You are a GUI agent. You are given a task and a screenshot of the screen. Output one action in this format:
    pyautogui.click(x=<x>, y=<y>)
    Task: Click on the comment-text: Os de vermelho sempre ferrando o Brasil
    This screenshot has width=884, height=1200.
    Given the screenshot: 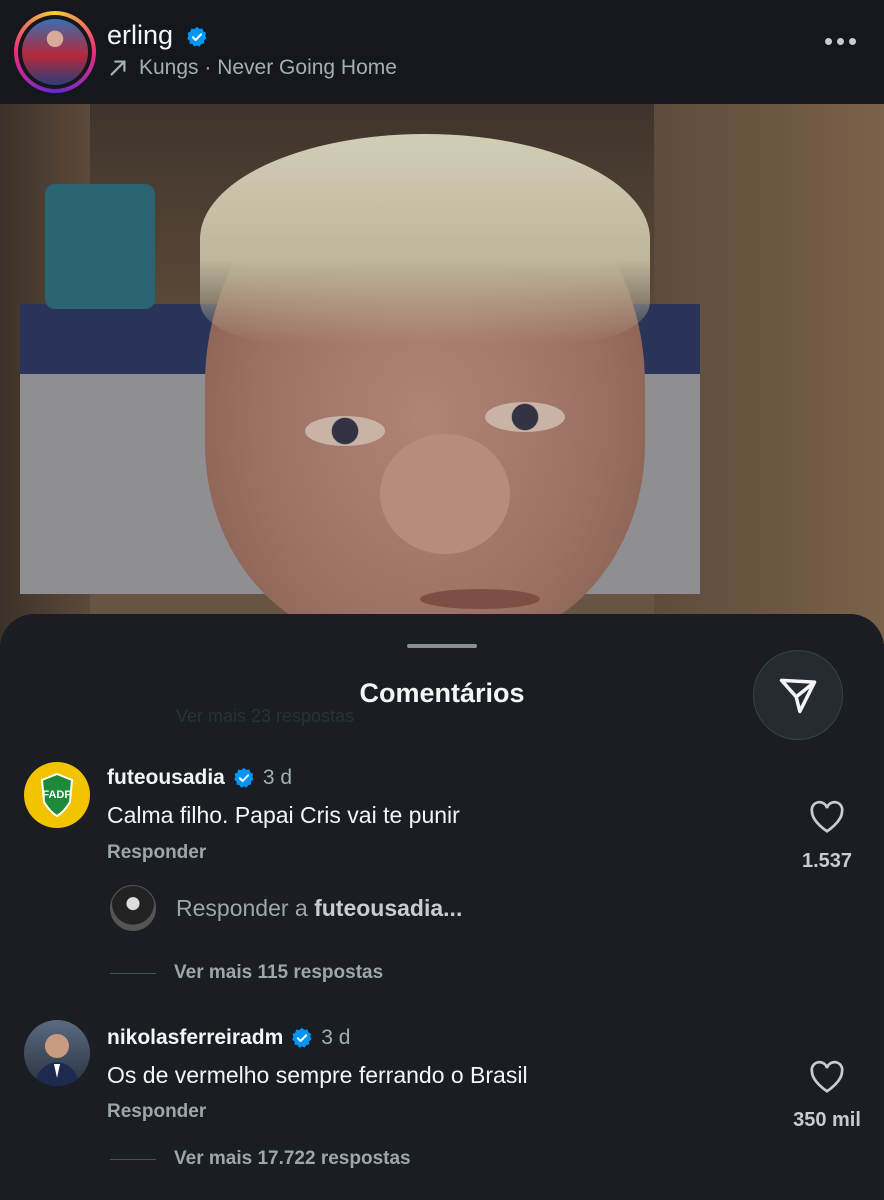 What is the action you would take?
    pyautogui.click(x=317, y=1075)
    